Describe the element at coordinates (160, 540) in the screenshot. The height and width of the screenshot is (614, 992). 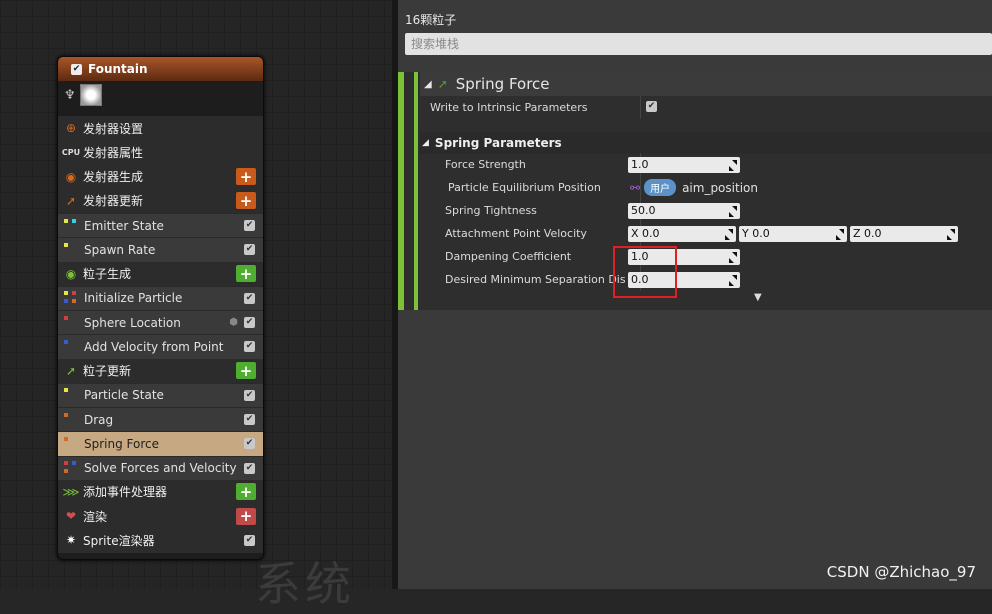
I see `stack-stage-row: ✷ Sprite渲染器 ✔` at that location.